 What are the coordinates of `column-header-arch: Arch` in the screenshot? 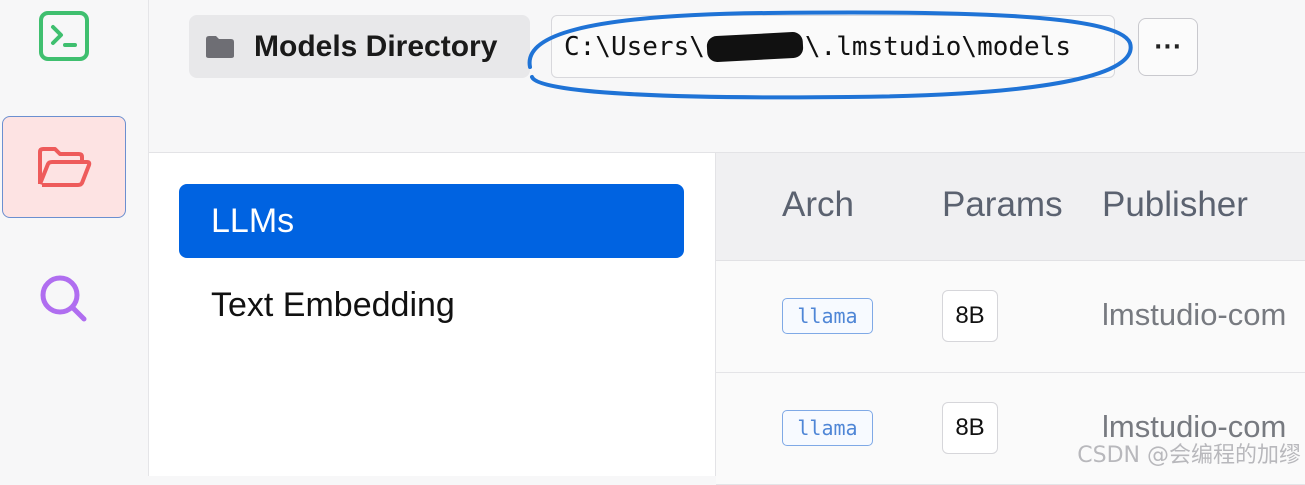 It's located at (818, 205).